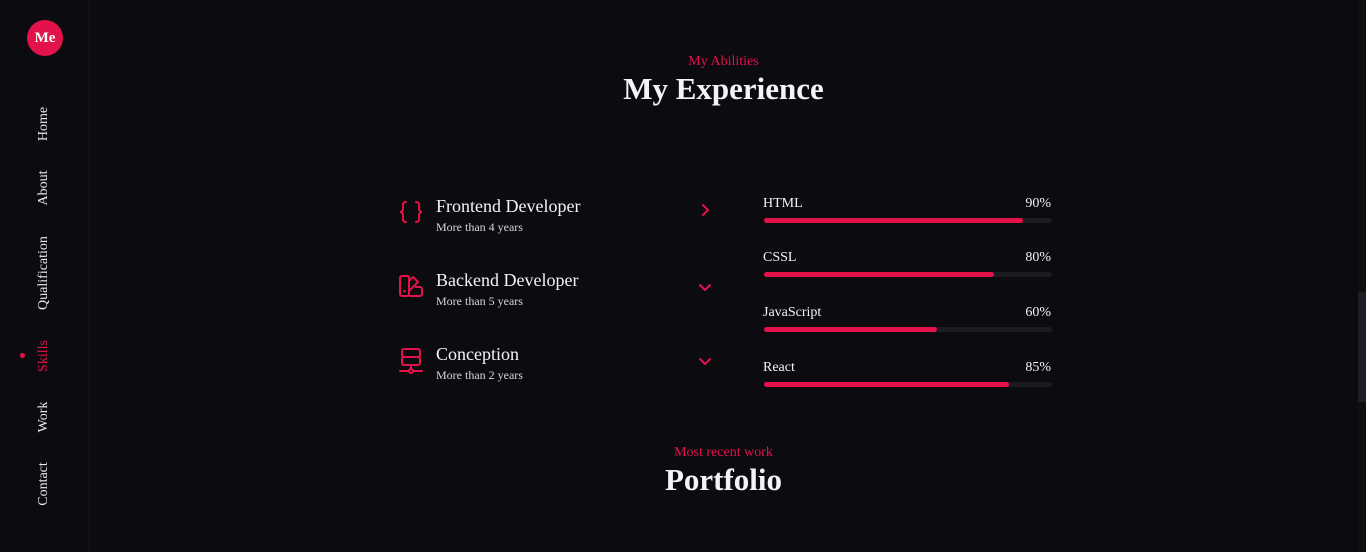 The height and width of the screenshot is (552, 1366). Describe the element at coordinates (507, 280) in the screenshot. I see `qualification-title: Backend Developer` at that location.